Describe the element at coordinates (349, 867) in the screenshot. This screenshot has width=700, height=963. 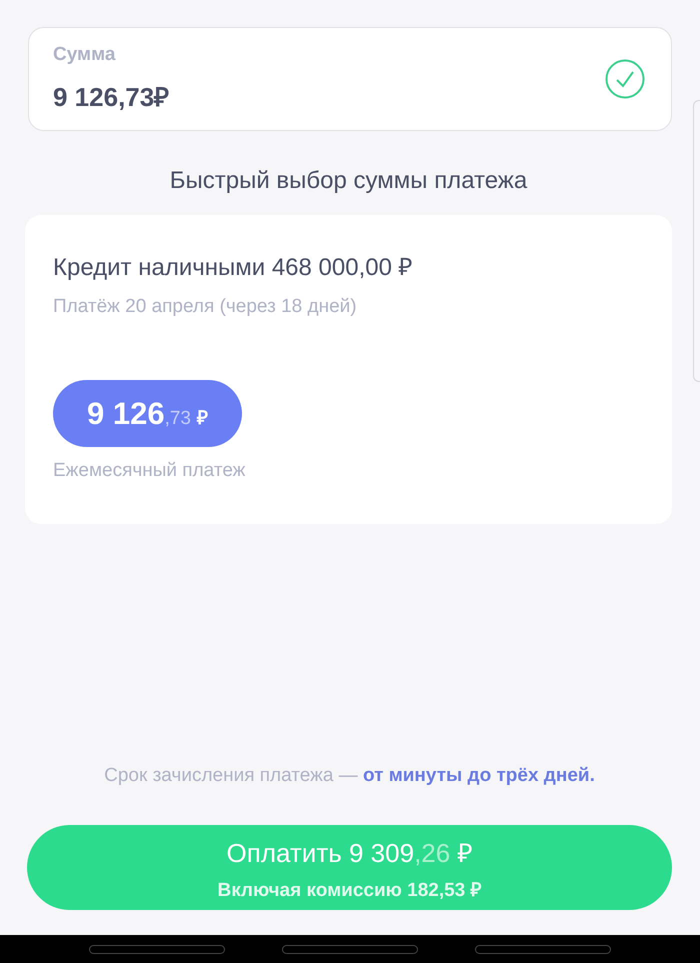
I see `pay-button: Оплатить 9 309,26 ₽ Включая комиссию 182,53 ₽` at that location.